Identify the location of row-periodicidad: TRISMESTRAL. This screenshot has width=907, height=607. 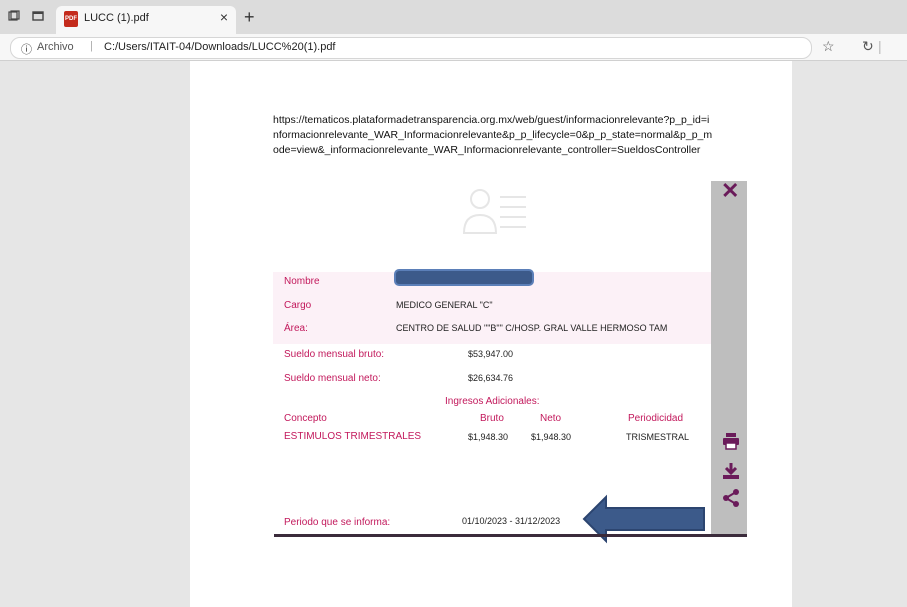
(658, 437).